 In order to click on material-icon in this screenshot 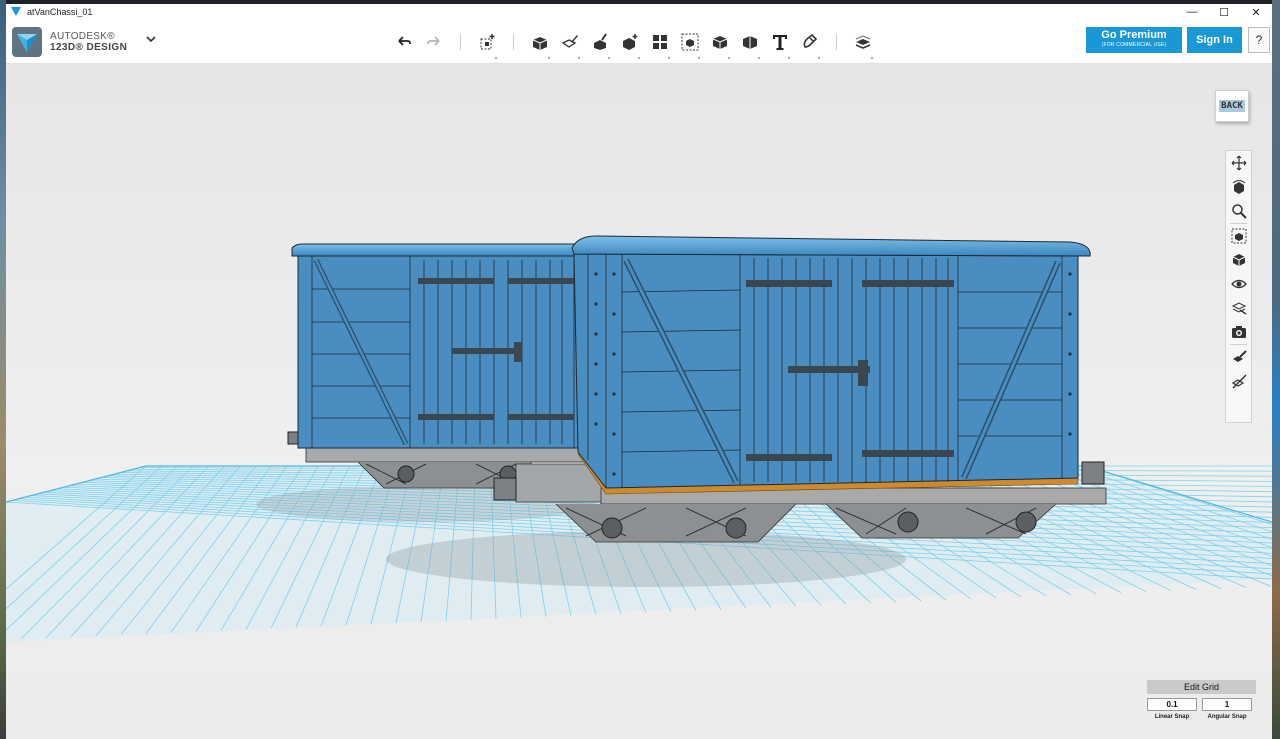, I will do `click(863, 42)`.